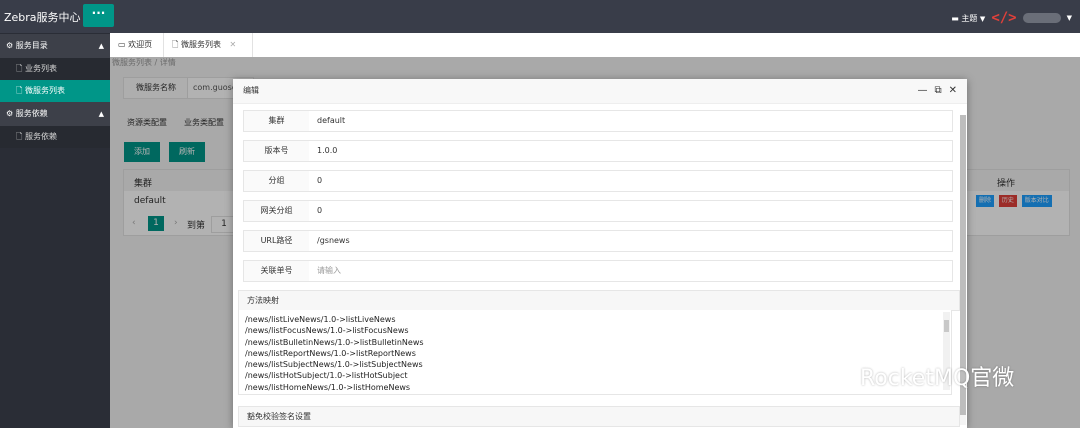 The image size is (1080, 428). I want to click on app-brand: Zebra服务中心, so click(42, 17).